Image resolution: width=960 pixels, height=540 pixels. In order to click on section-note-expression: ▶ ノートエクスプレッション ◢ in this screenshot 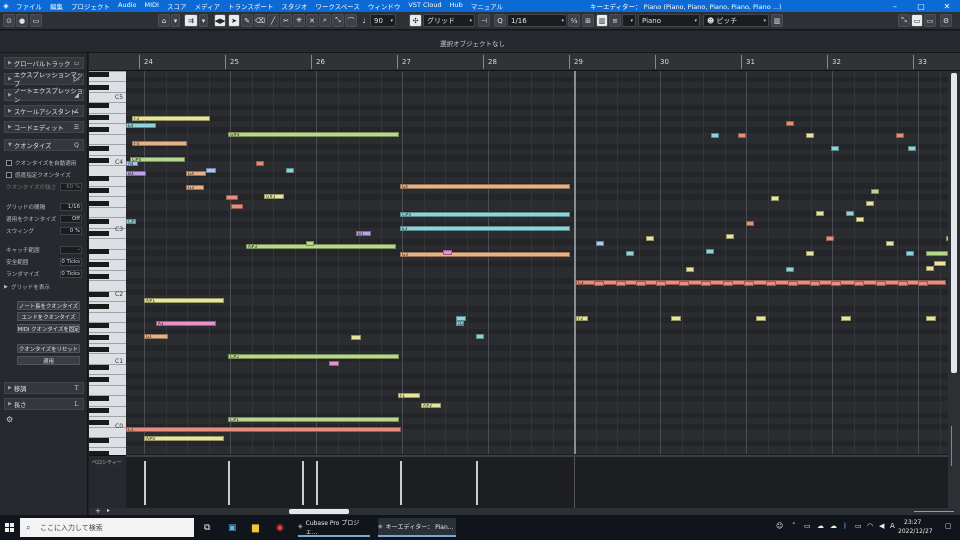, I will do `click(44, 96)`.